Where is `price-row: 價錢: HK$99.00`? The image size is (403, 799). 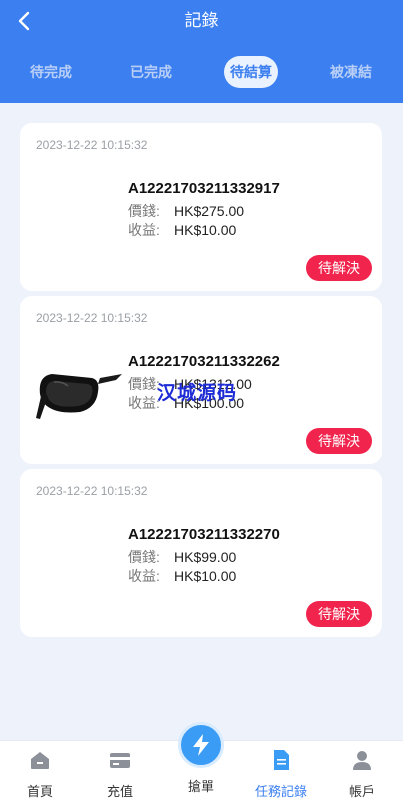
price-row: 價錢: HK$99.00 is located at coordinates (182, 557).